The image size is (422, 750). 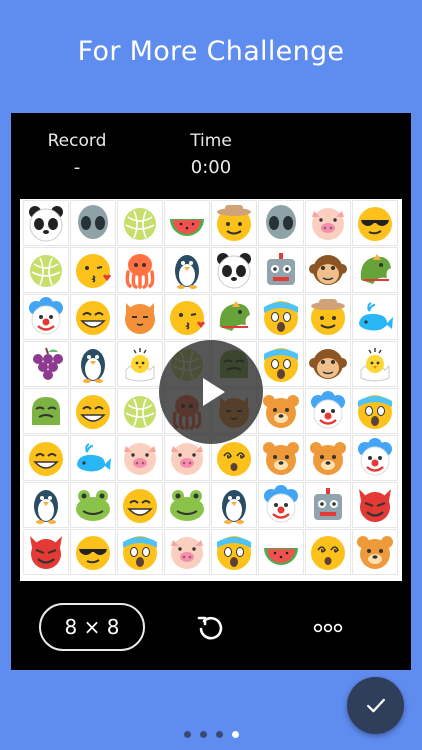 I want to click on time-label: Time, so click(x=211, y=141).